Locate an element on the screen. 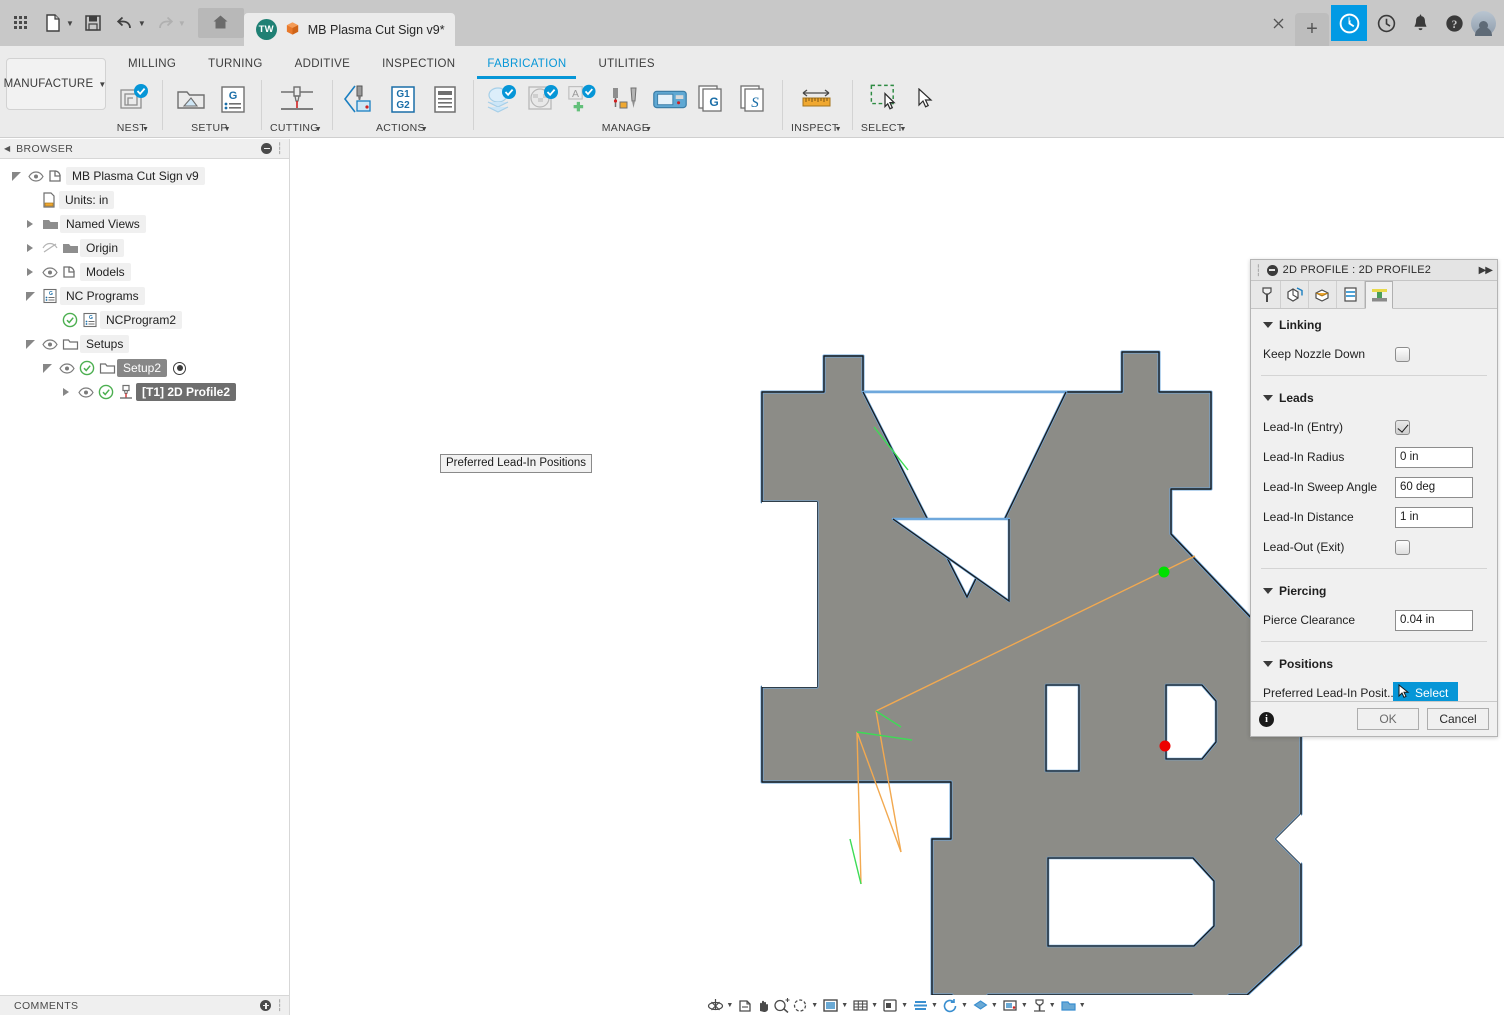  orbit-icon: ▼ is located at coordinates (721, 1005).